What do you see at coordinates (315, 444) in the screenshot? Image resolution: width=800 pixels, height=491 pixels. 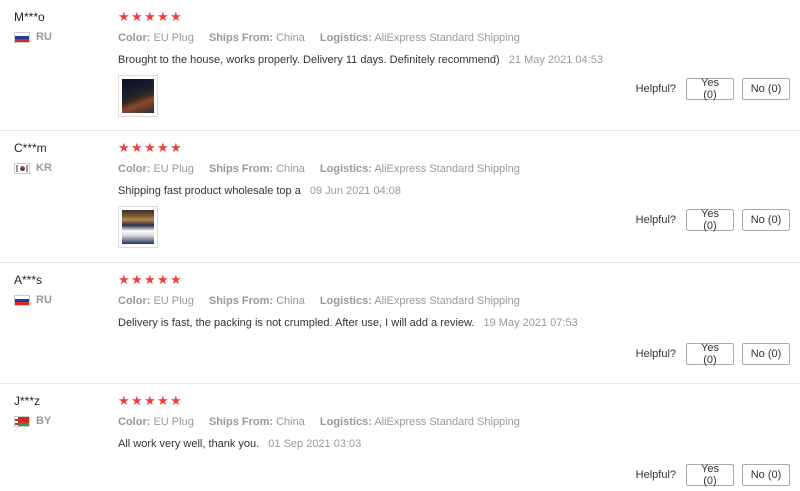 I see `review-date: 01 Sep 2021 03:03` at bounding box center [315, 444].